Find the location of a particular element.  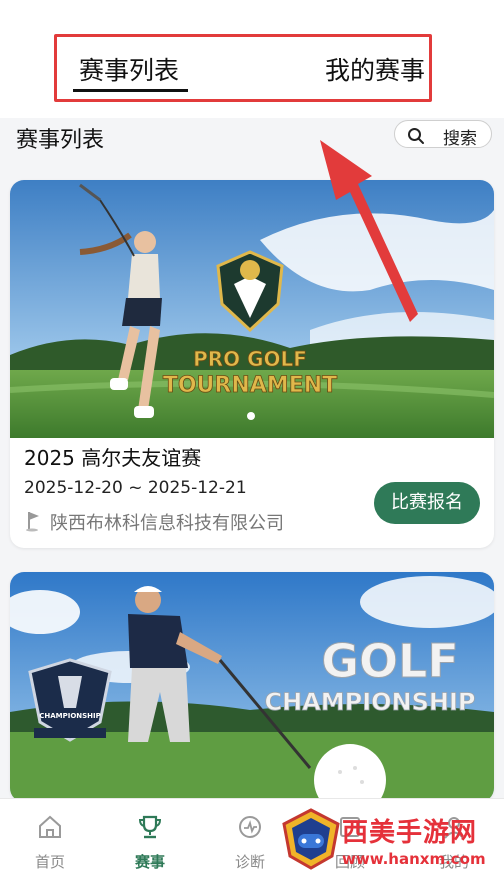

organizer-name: 陕西布林科信息科技有限公司 is located at coordinates (167, 523).